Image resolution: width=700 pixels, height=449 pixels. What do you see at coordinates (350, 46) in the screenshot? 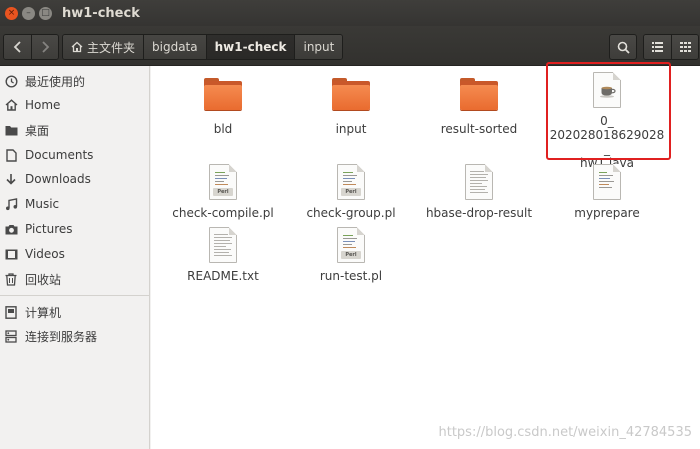
I see `toolbar: 主文件夹 bigdata hw1-check input` at bounding box center [350, 46].